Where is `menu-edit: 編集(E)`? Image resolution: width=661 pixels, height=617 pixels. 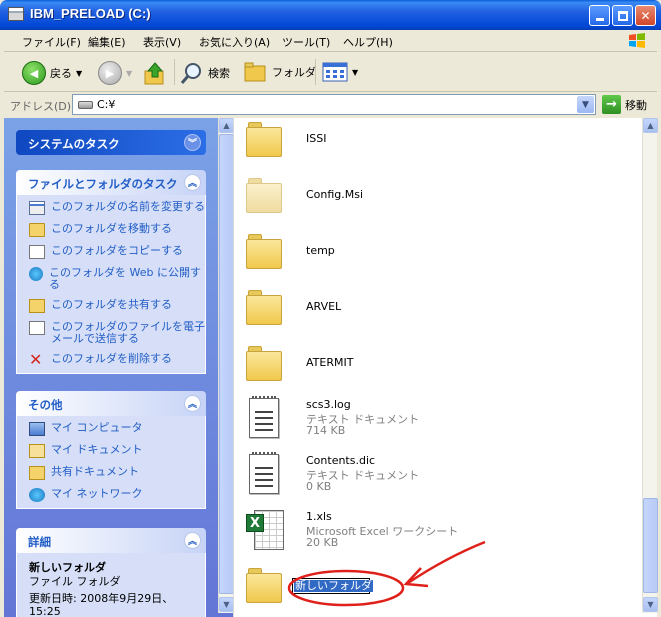
menu-edit: 編集(E) is located at coordinates (107, 42).